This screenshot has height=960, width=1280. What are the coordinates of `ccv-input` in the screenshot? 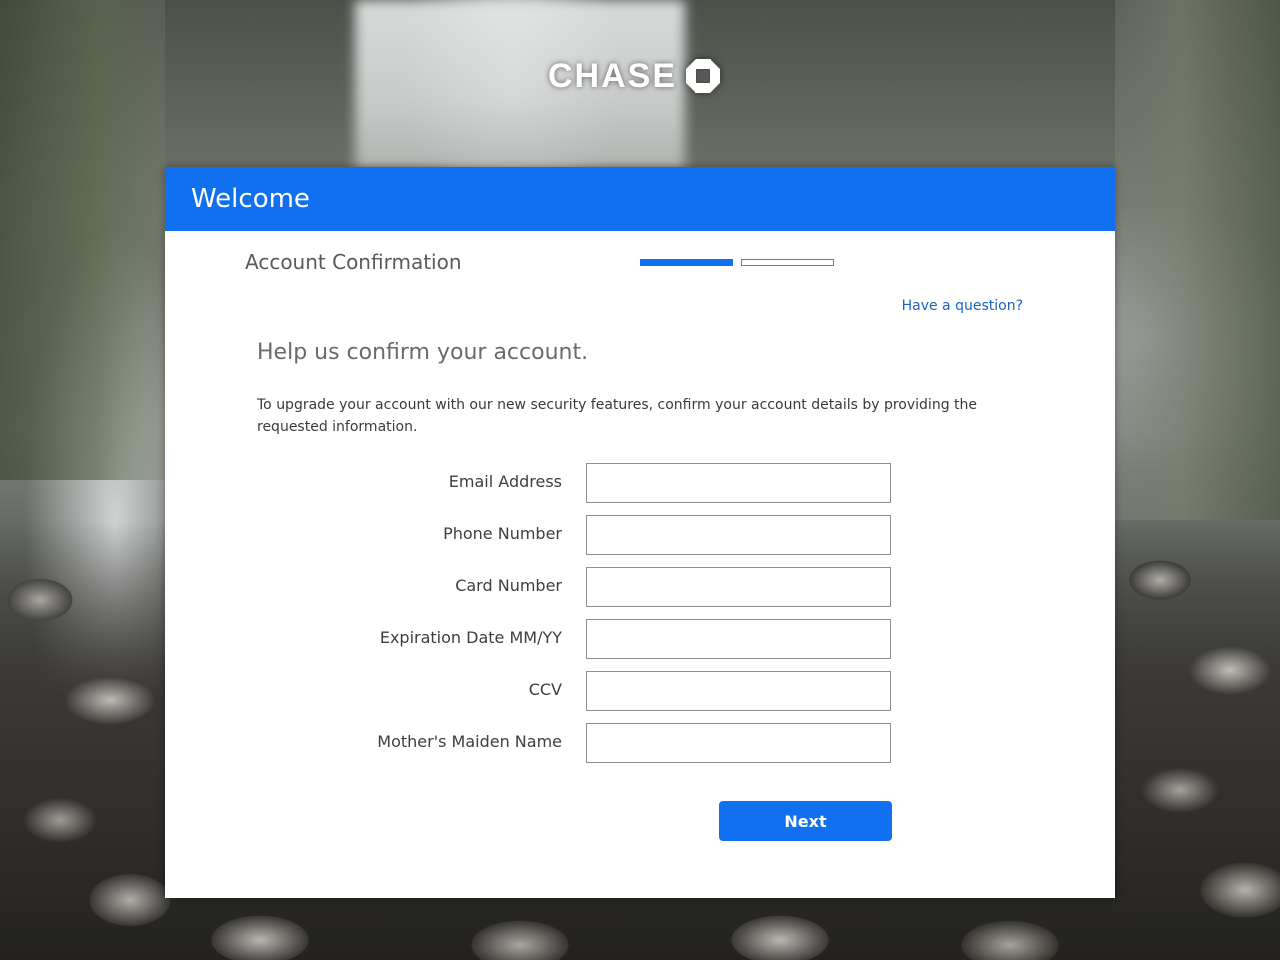 It's located at (738, 691).